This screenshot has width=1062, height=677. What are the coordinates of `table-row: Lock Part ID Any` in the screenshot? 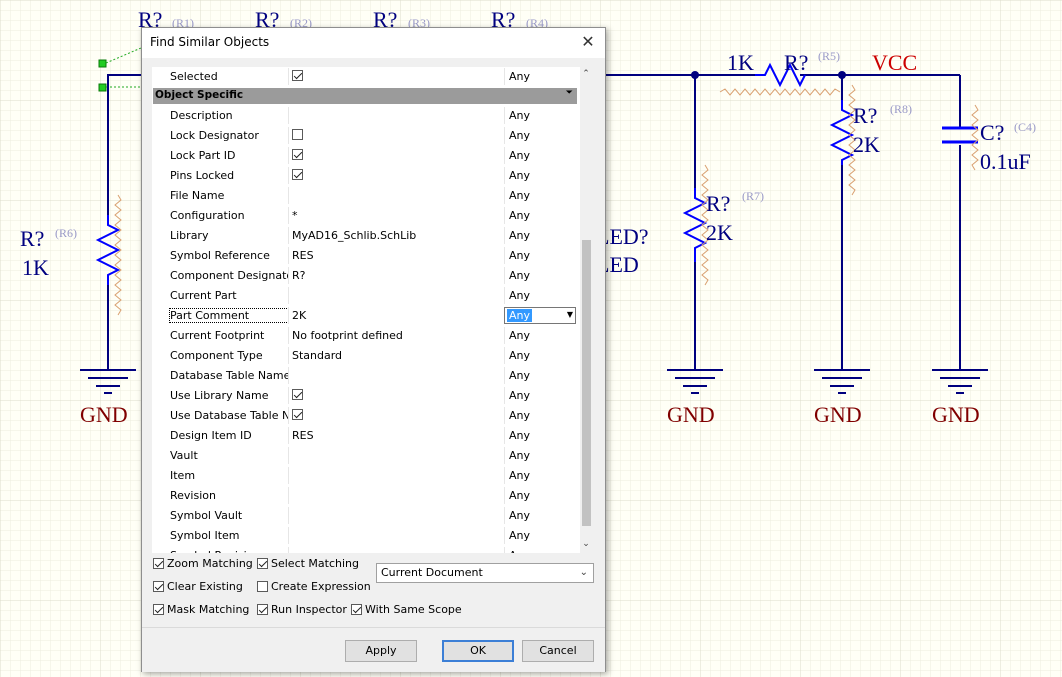 It's located at (364, 156).